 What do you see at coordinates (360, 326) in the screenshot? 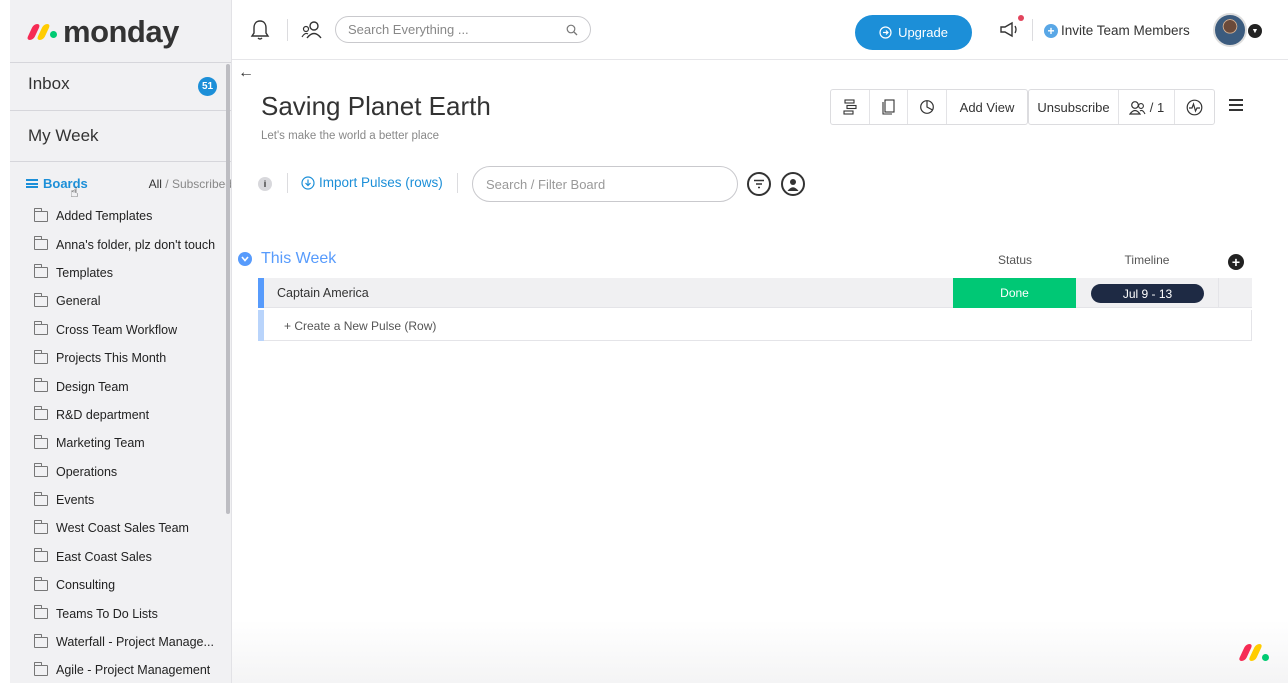
I see `create-new-pulse-label: + Create a New Pulse (Row)` at bounding box center [360, 326].